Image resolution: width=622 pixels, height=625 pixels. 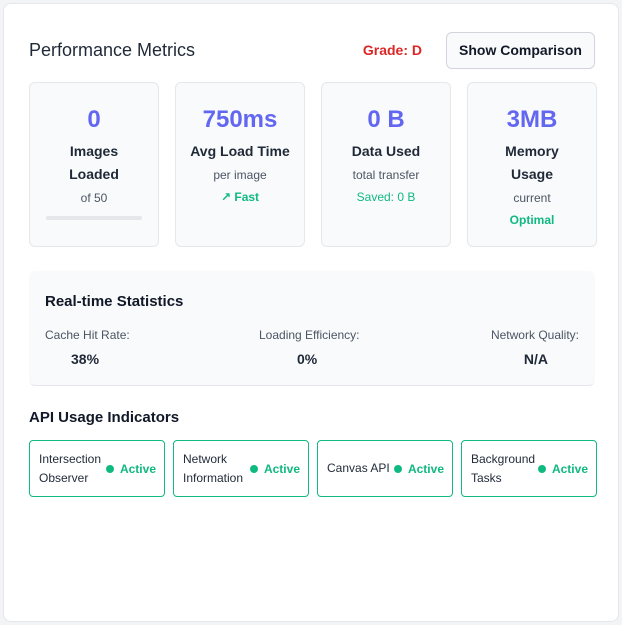 I want to click on metric-label: Images Loaded, so click(x=94, y=162).